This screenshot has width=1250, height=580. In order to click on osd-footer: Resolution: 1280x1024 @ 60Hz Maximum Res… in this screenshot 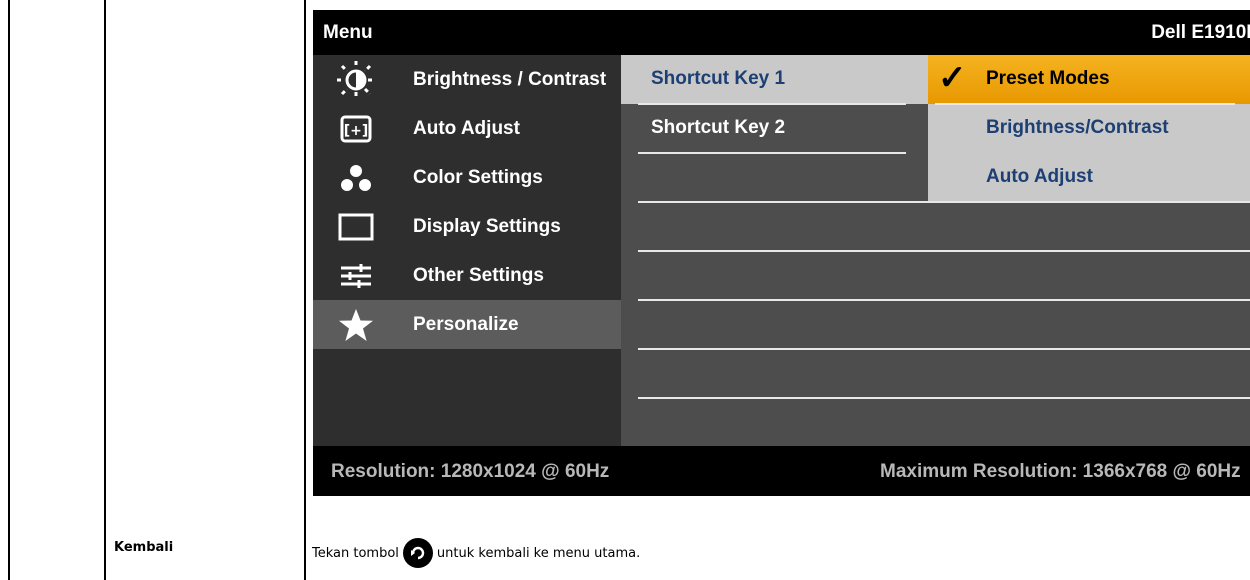, I will do `click(781, 471)`.